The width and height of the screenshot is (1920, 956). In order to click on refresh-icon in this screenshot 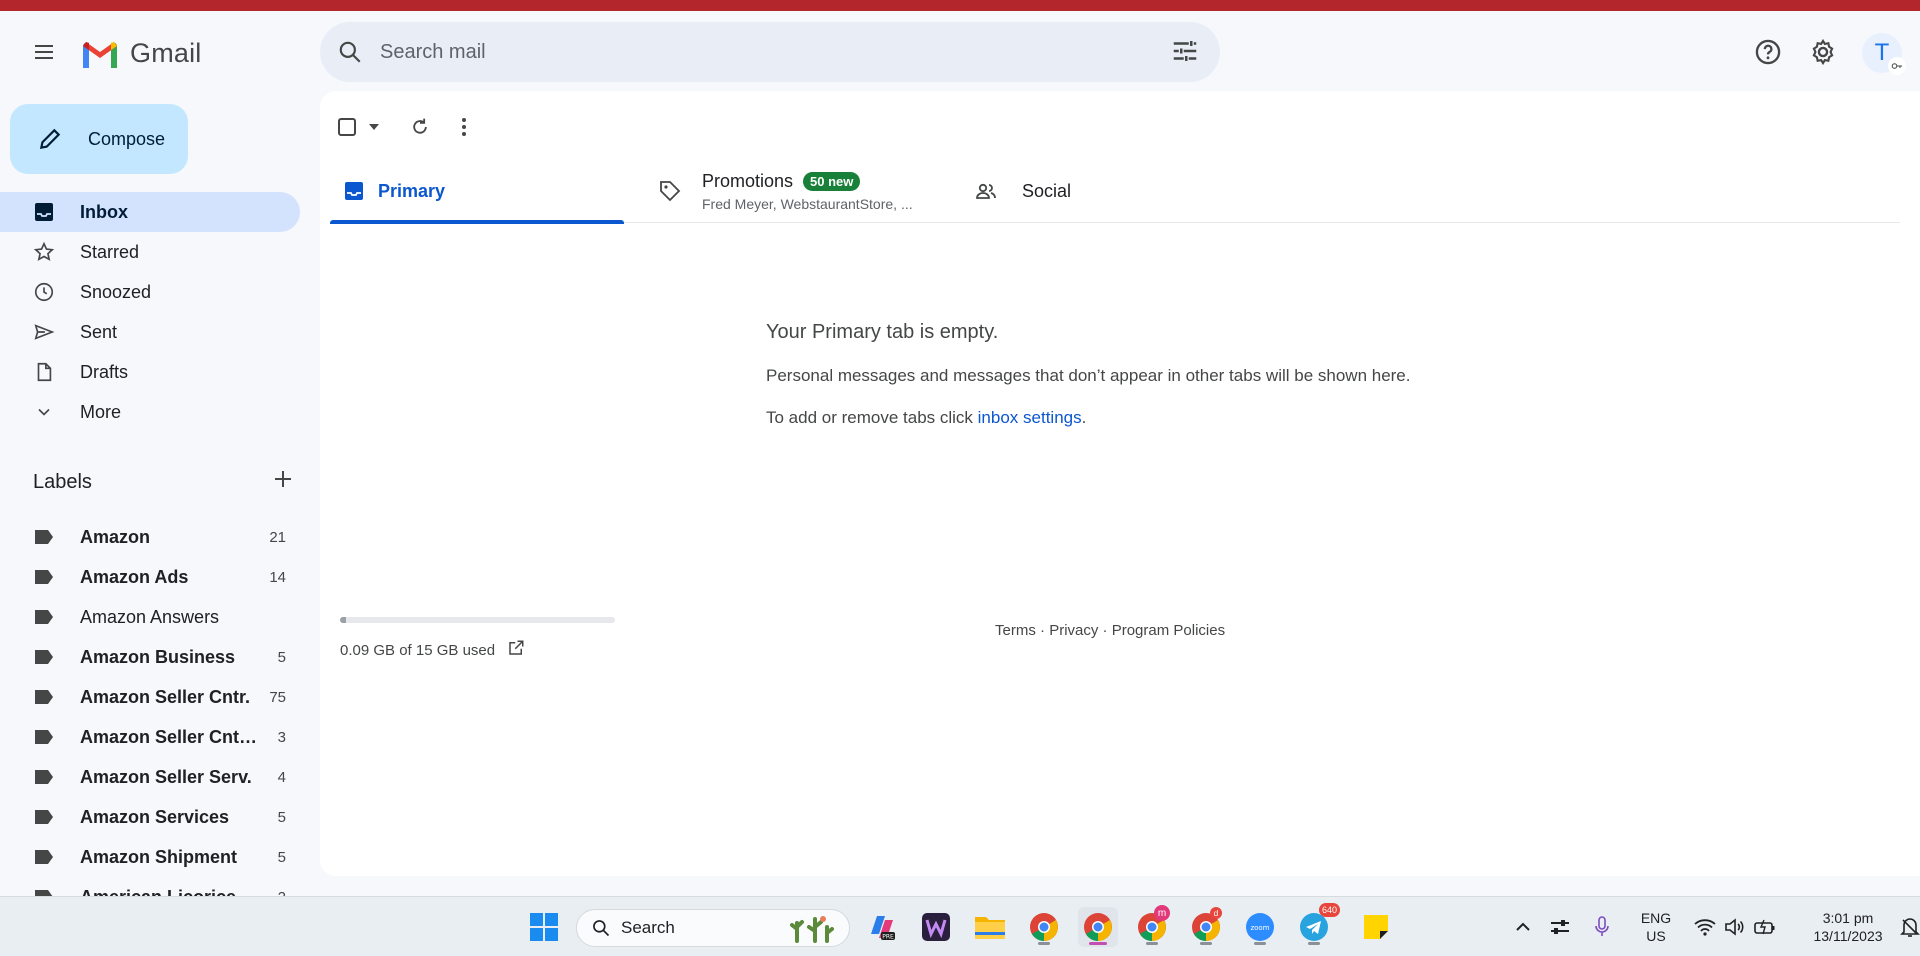, I will do `click(420, 126)`.